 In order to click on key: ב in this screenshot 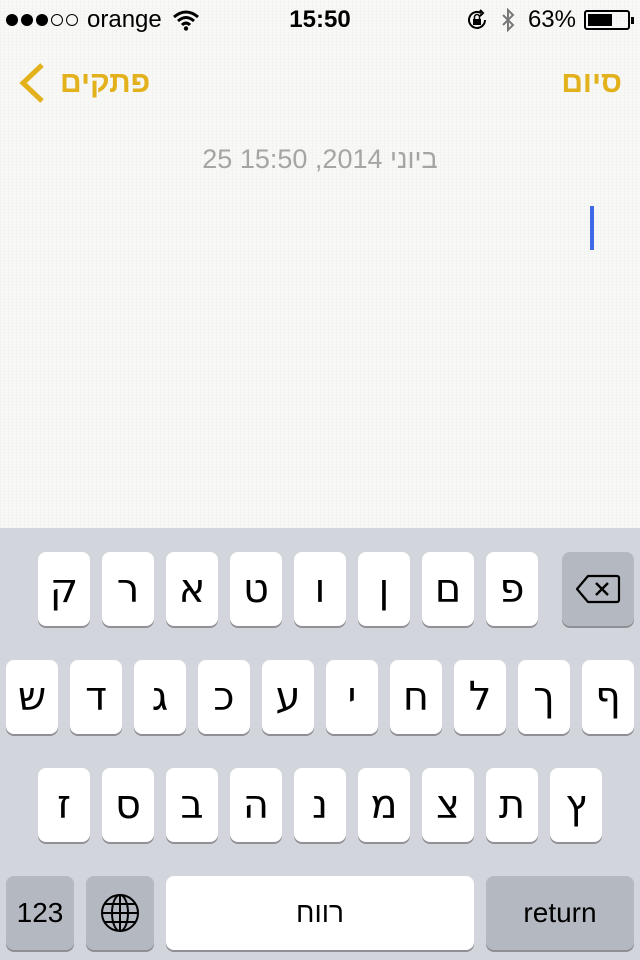, I will do `click(192, 805)`.